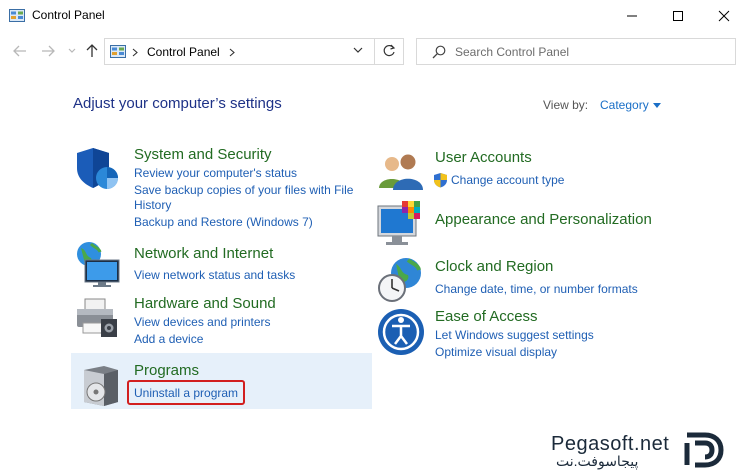 The image size is (747, 471). What do you see at coordinates (704, 450) in the screenshot?
I see `pegasoft-logo-icon` at bounding box center [704, 450].